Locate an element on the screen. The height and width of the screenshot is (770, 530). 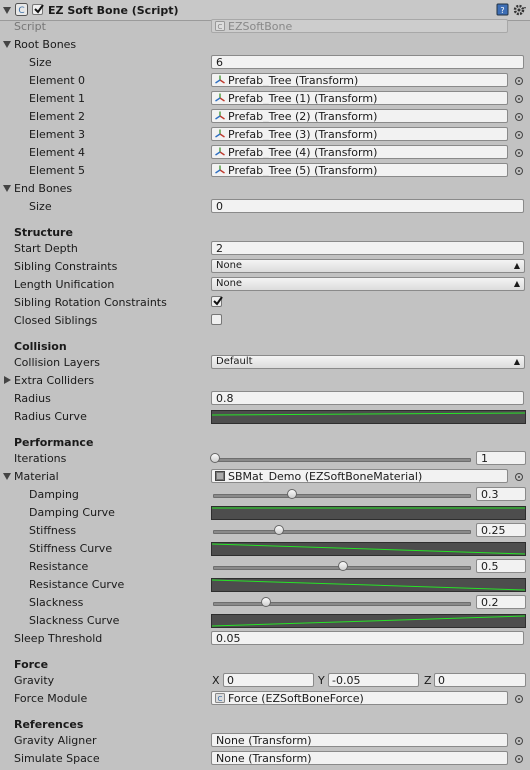
sibling-constraints-dropdown: None ▲︎ is located at coordinates (368, 266).